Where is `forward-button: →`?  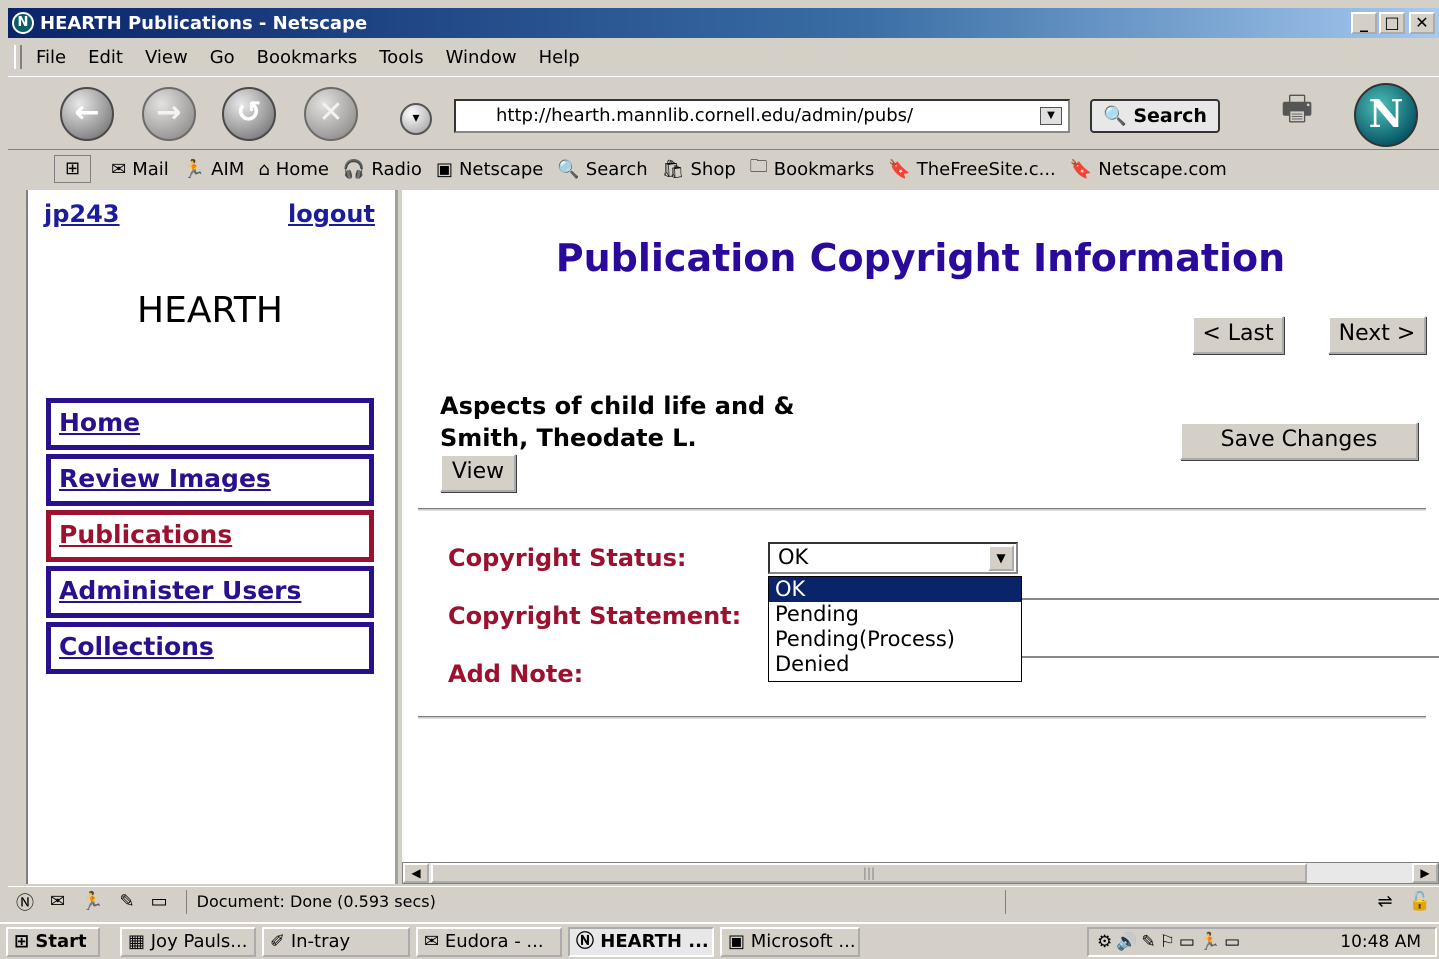
forward-button: → is located at coordinates (169, 114).